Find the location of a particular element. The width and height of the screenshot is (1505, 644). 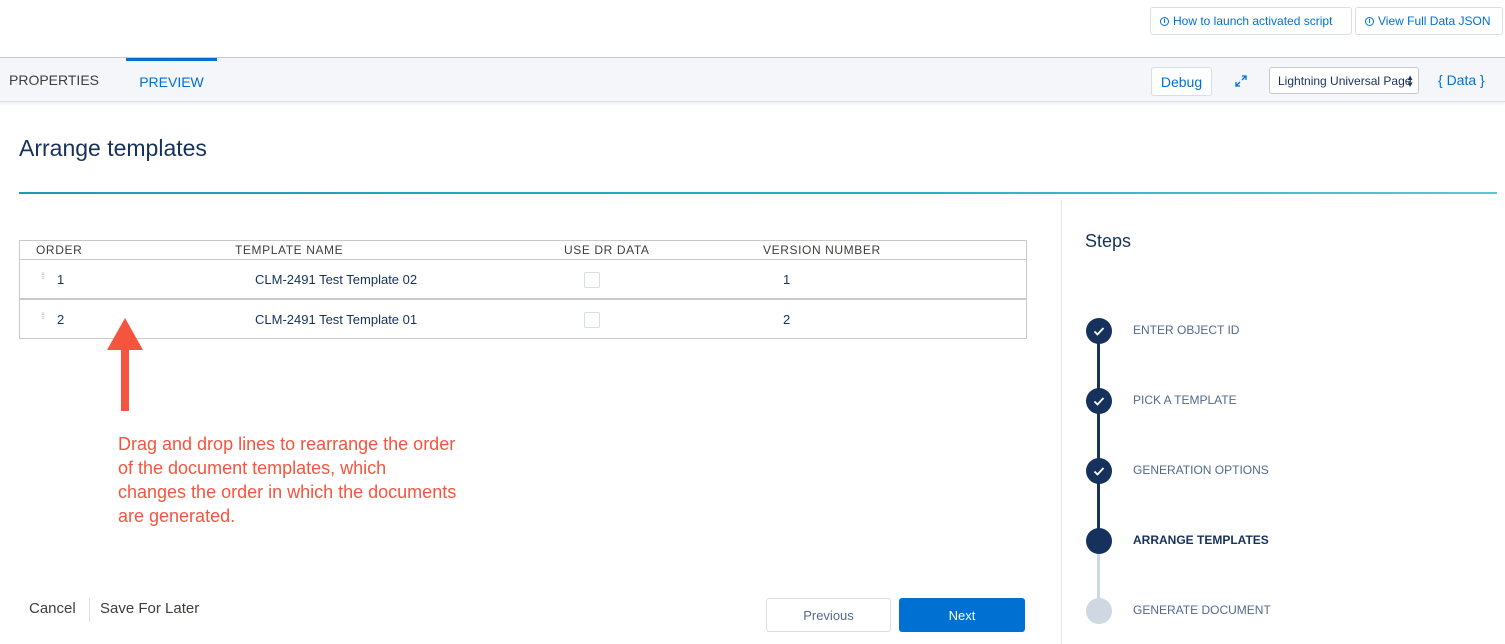

view-json-label: View Full Data JSON is located at coordinates (1434, 21).